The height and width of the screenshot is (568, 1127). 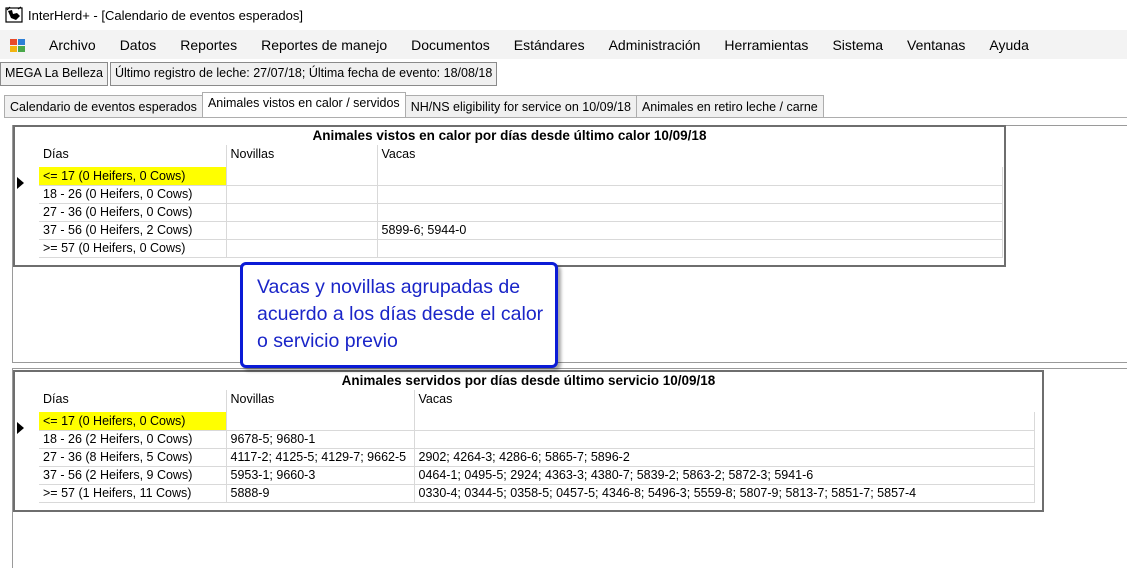 I want to click on table-row: 18 - 26 (0 Heifers, 0 Cows), so click(x=521, y=194).